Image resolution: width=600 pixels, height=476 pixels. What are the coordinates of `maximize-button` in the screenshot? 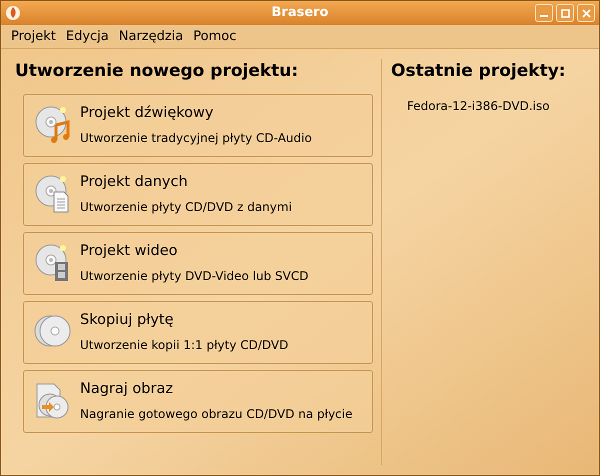 It's located at (565, 13).